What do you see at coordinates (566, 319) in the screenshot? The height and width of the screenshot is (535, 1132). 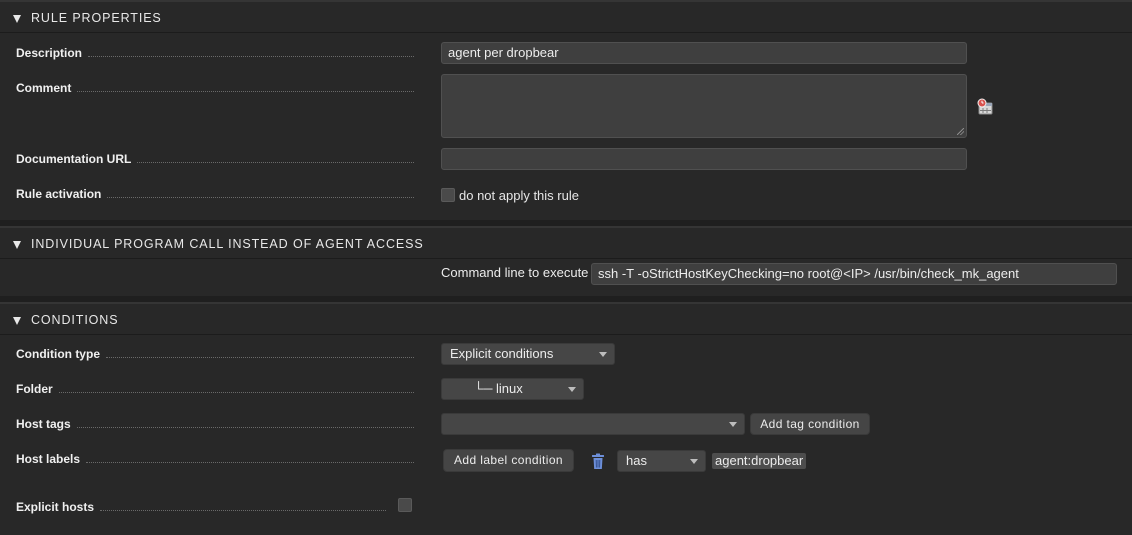 I see `conditions-header: CONDITIONS` at bounding box center [566, 319].